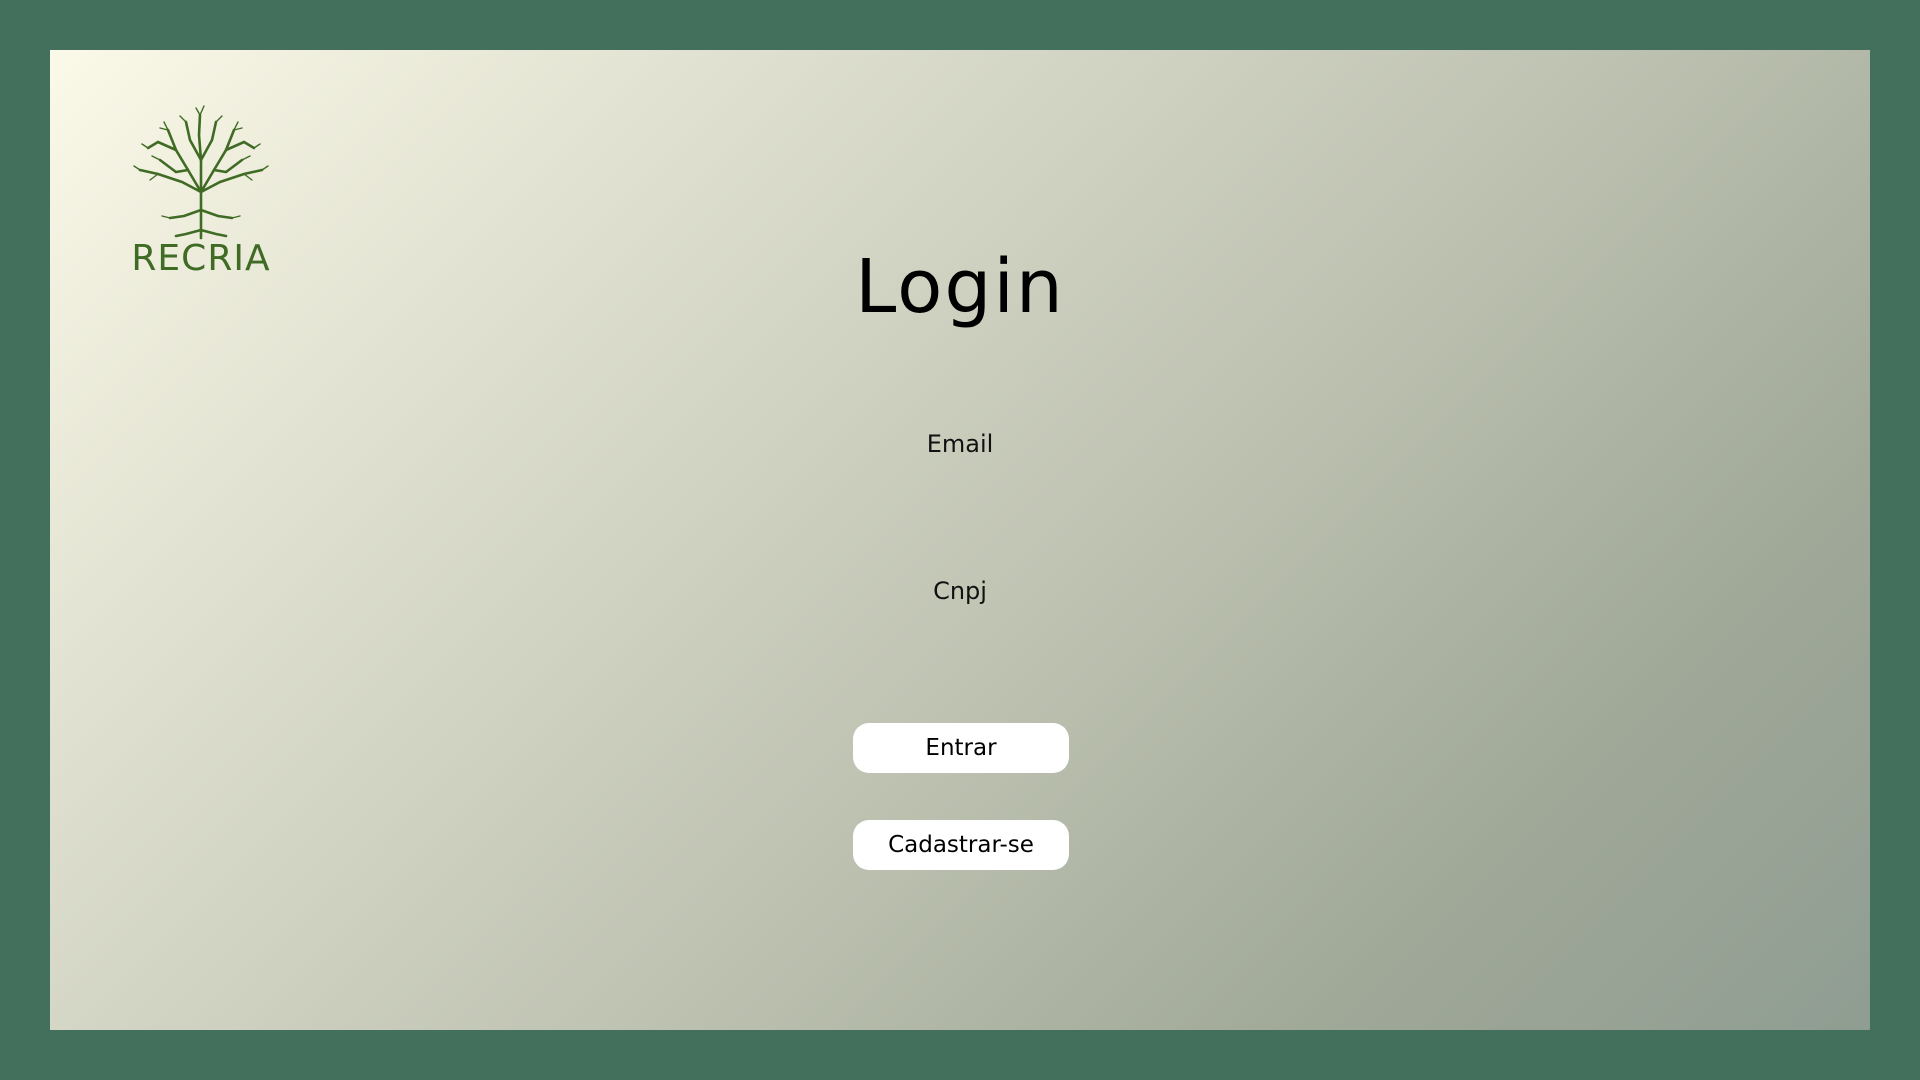  I want to click on page-title: Login, so click(960, 287).